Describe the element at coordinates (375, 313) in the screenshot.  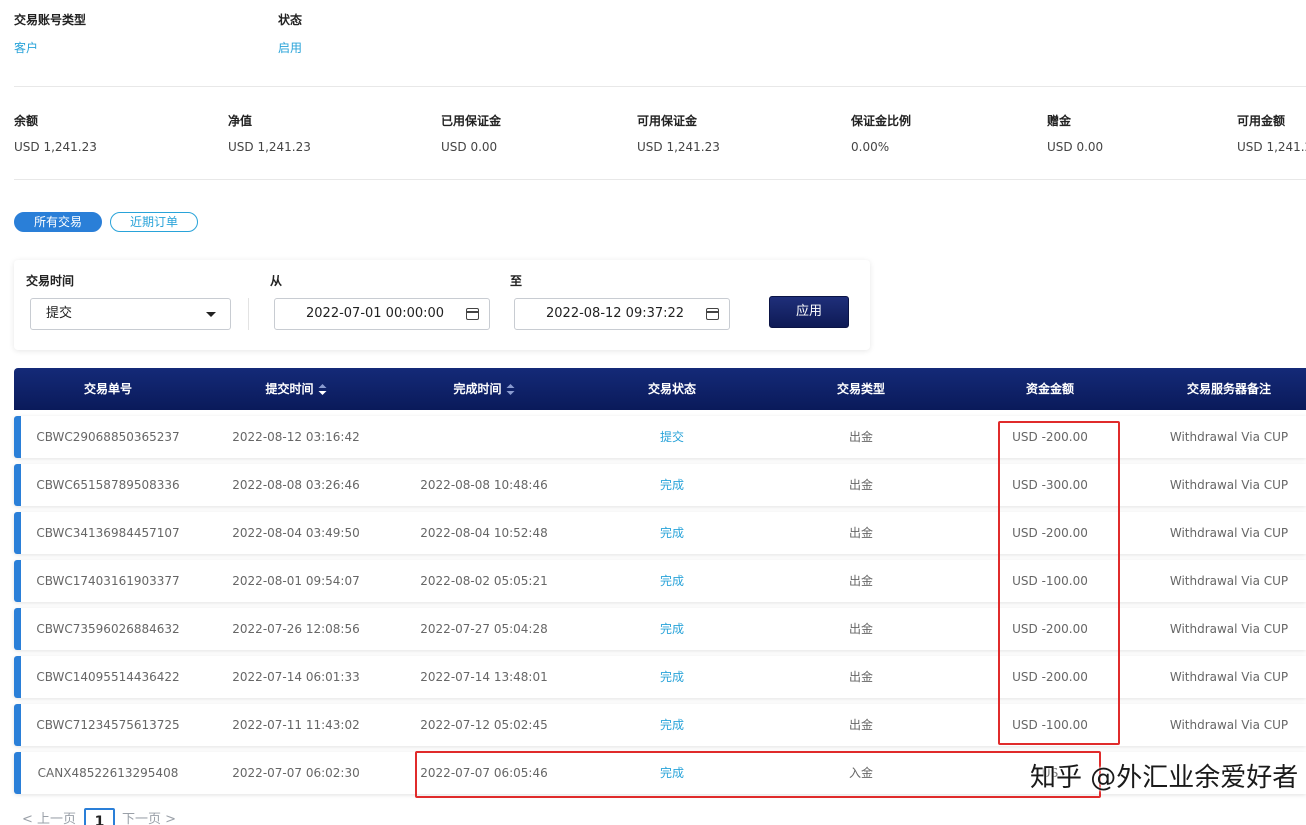
I see `from-date-value: 2022-07-01 00:00:00` at that location.